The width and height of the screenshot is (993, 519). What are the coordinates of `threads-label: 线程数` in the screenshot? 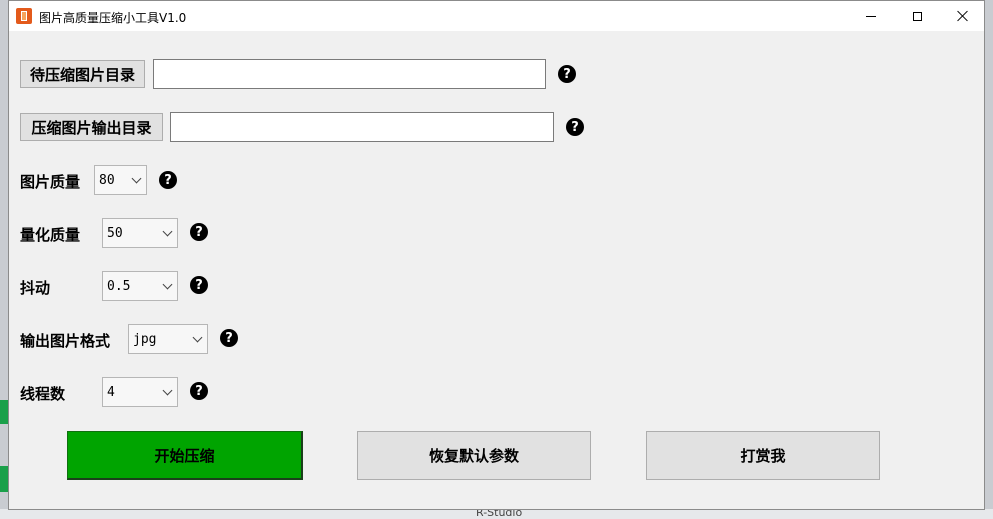 It's located at (43, 394).